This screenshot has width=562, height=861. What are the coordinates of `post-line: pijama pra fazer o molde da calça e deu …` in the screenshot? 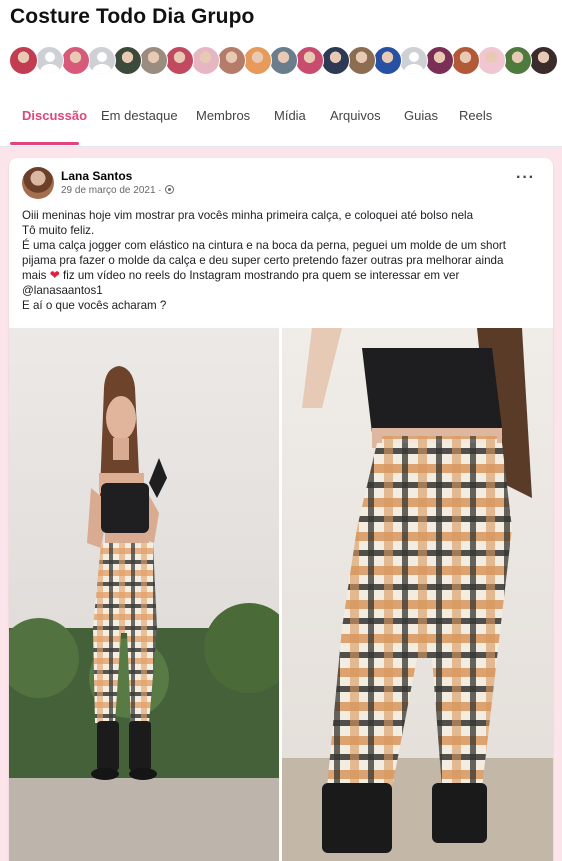 It's located at (263, 260).